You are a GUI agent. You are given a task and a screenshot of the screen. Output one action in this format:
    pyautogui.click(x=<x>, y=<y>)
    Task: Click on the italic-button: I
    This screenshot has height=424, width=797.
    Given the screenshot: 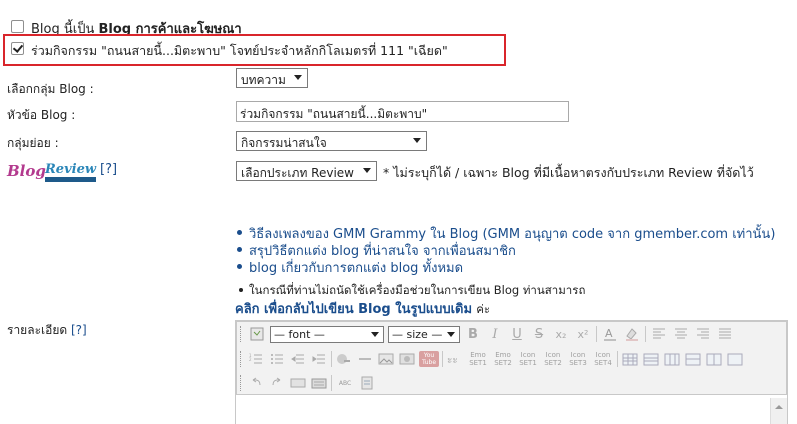 What is the action you would take?
    pyautogui.click(x=495, y=334)
    